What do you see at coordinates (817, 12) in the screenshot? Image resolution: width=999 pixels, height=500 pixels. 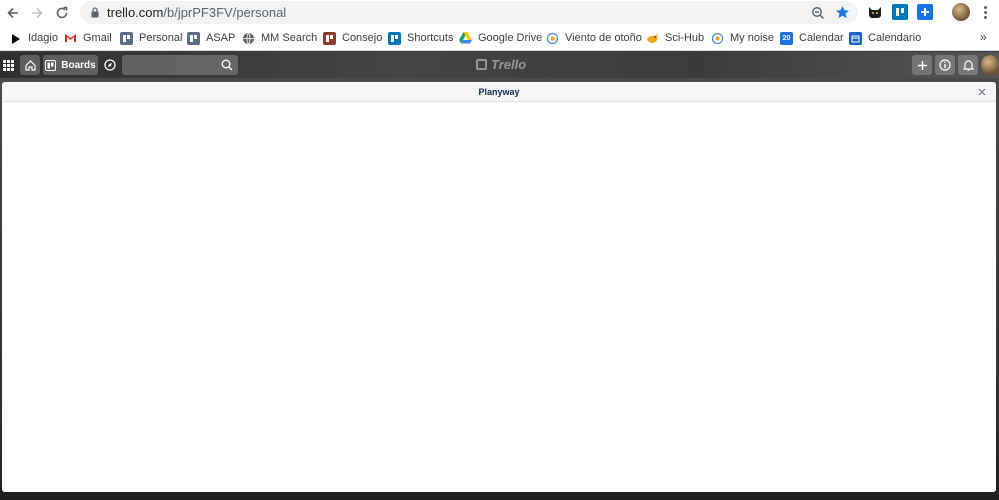 I see `zoom-icon` at bounding box center [817, 12].